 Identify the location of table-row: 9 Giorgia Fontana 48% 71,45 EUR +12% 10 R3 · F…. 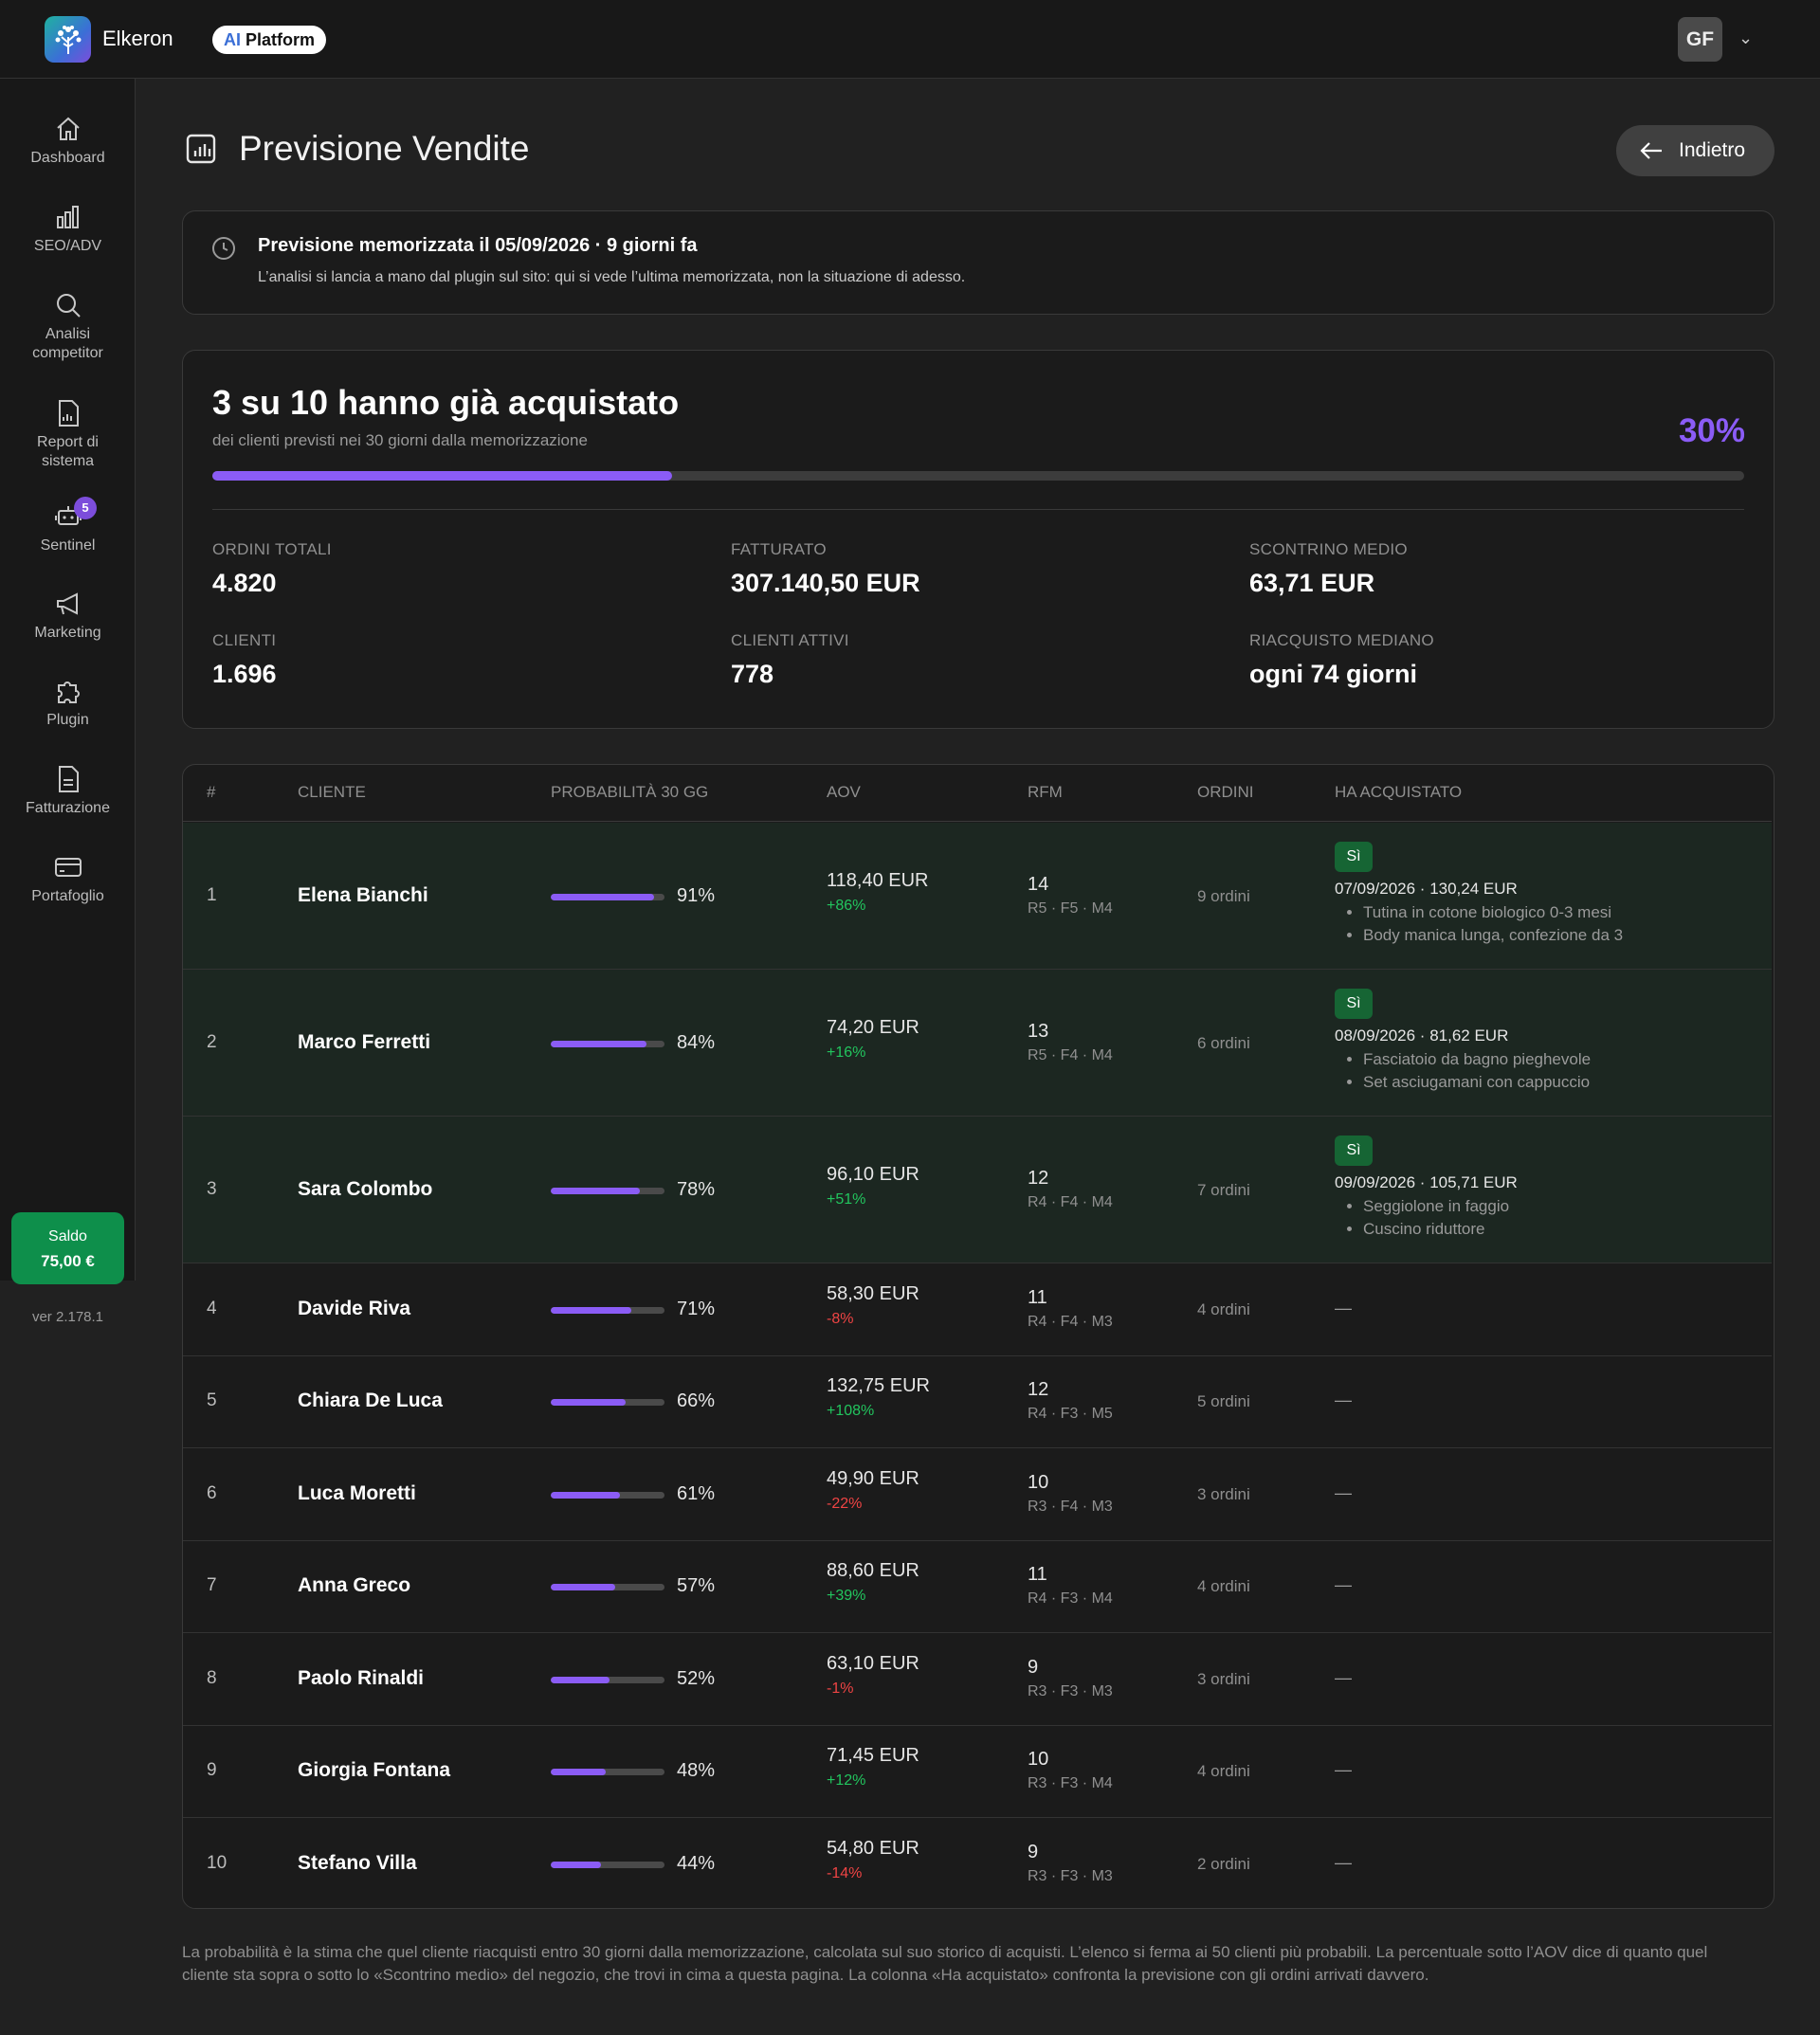
(977, 1772).